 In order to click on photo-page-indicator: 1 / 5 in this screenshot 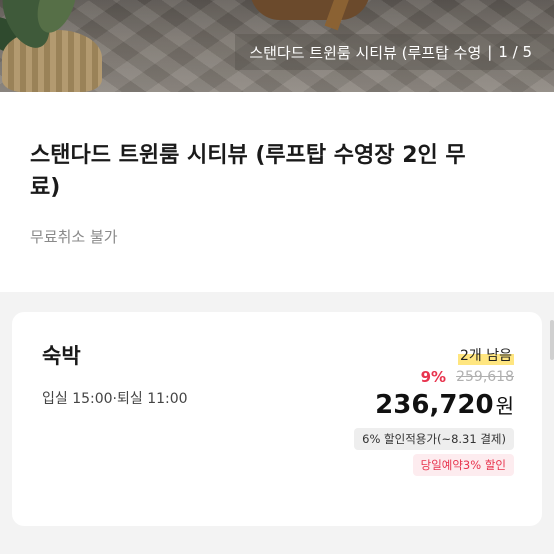, I will do `click(515, 52)`.